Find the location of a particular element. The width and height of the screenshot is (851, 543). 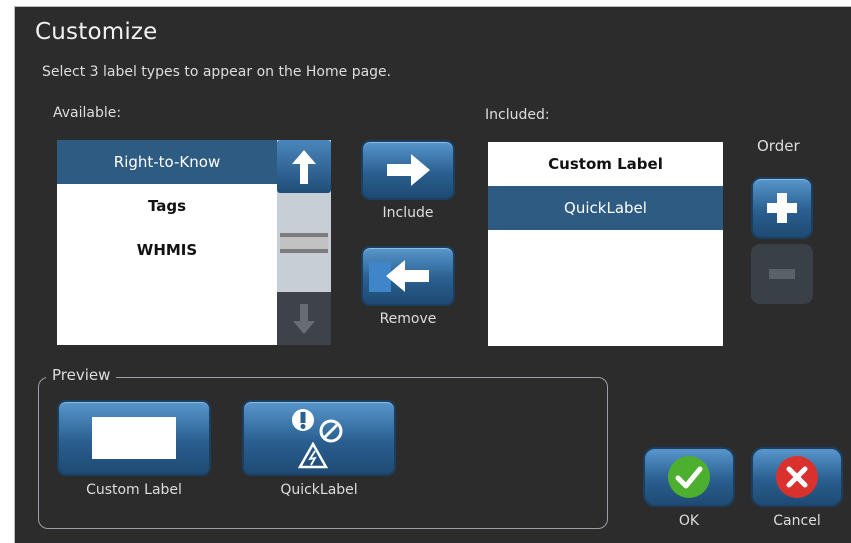

include-button is located at coordinates (408, 170).